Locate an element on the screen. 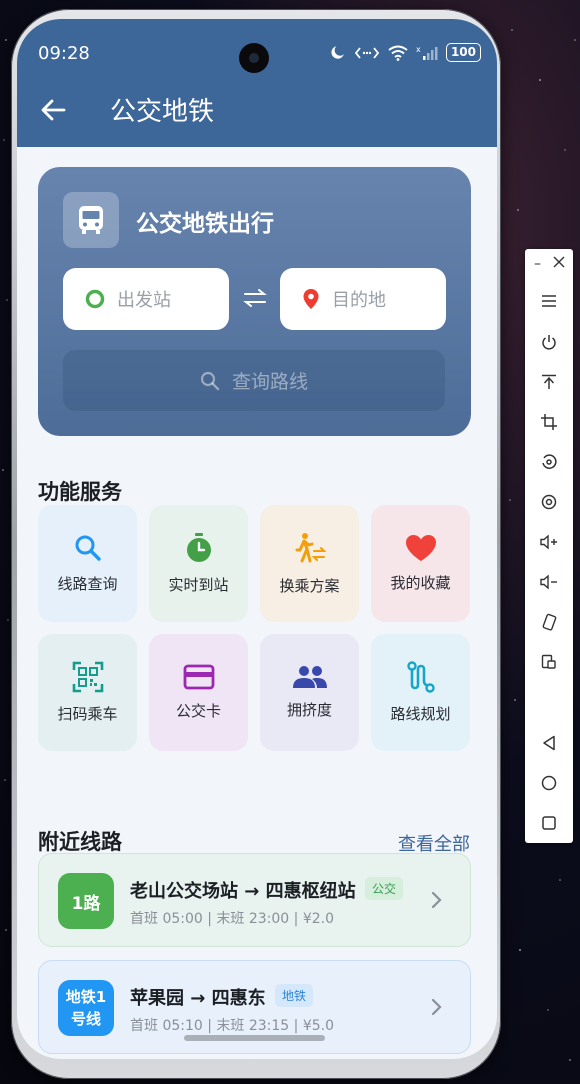 Image resolution: width=580 pixels, height=1084 pixels. card-icon is located at coordinates (198, 677).